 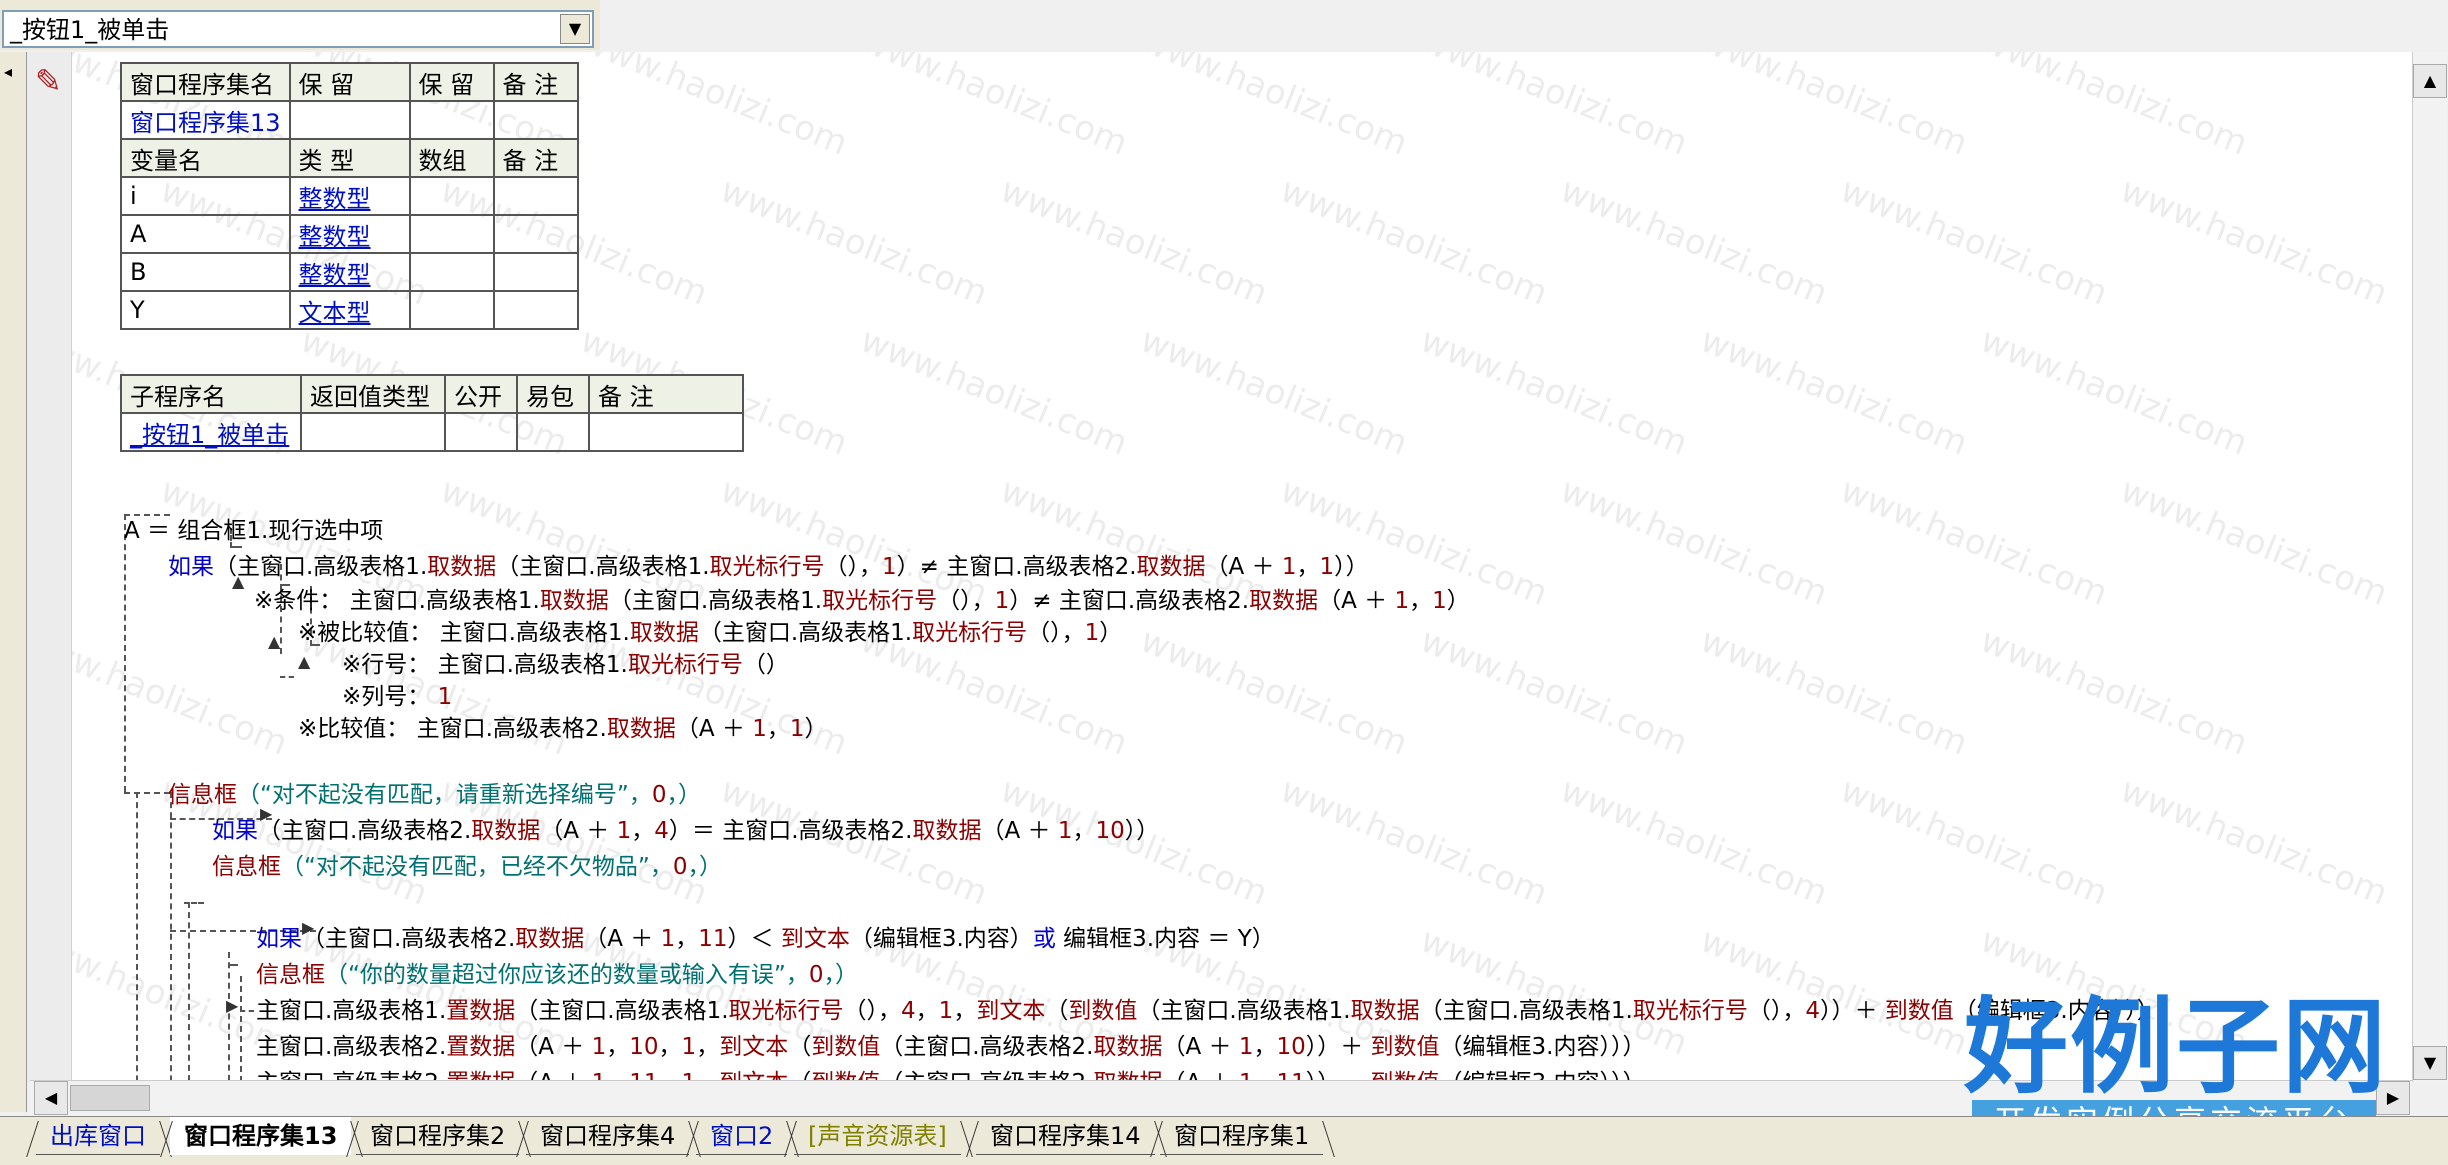 I want to click on tab-assembly4: 窗口程序集4, so click(x=608, y=1136).